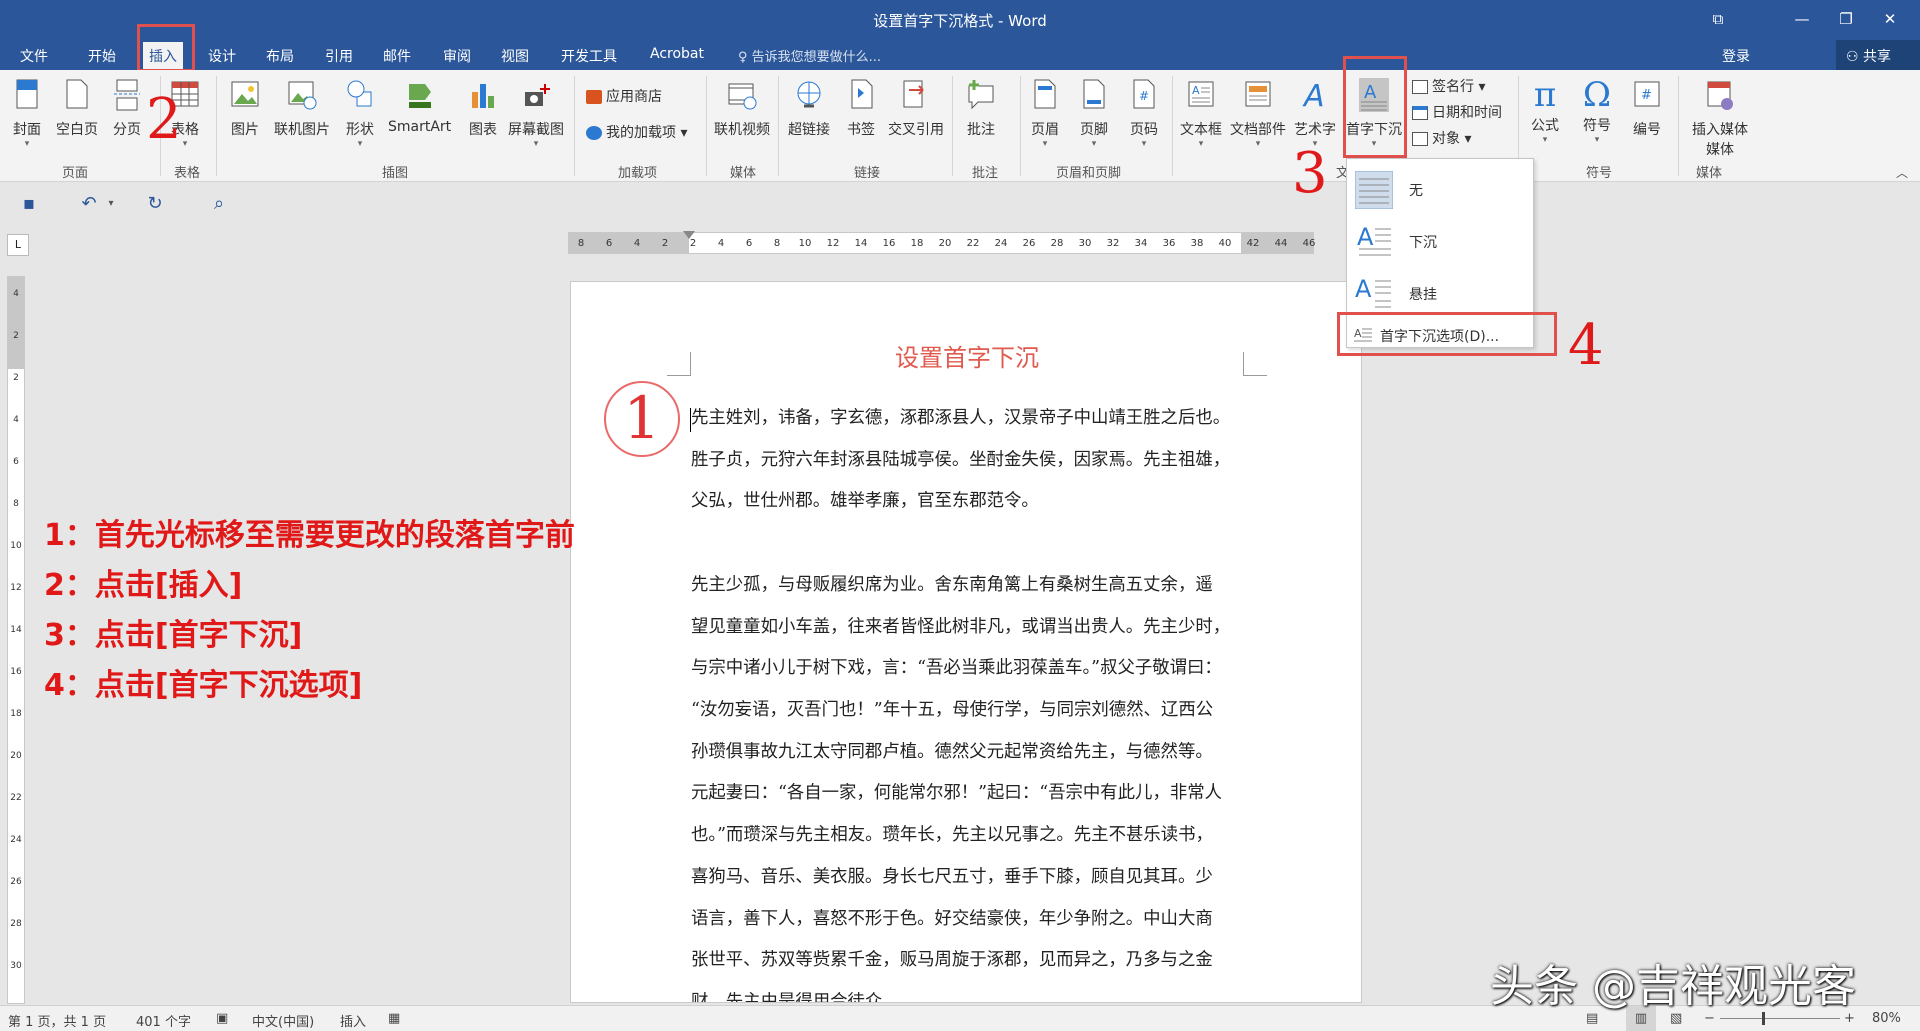  I want to click on tab-home: 开始, so click(102, 56).